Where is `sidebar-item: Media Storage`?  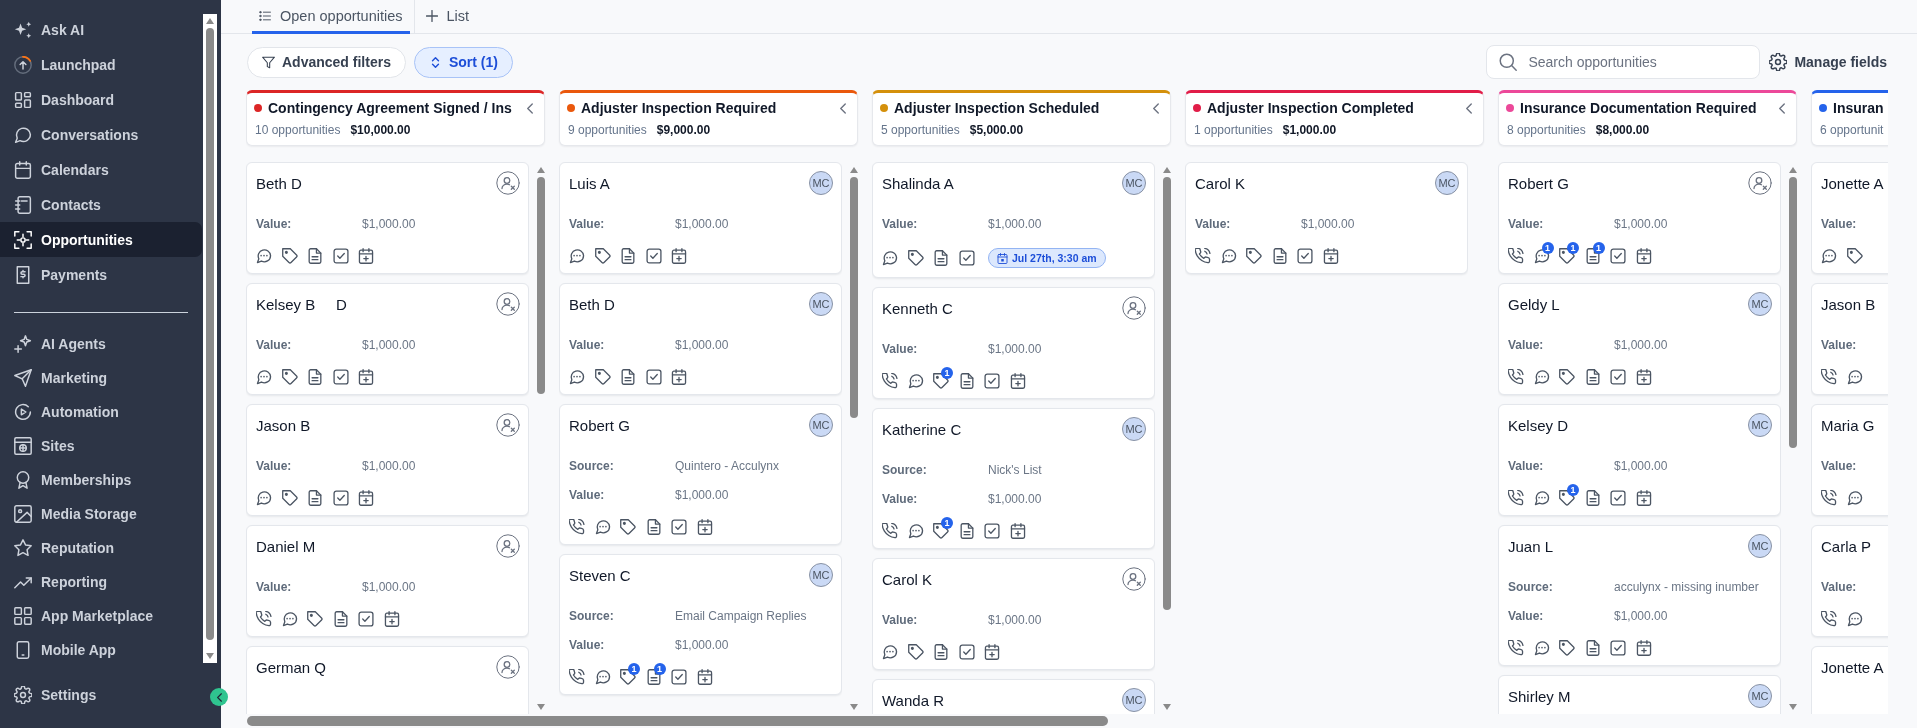
sidebar-item: Media Storage is located at coordinates (101, 514).